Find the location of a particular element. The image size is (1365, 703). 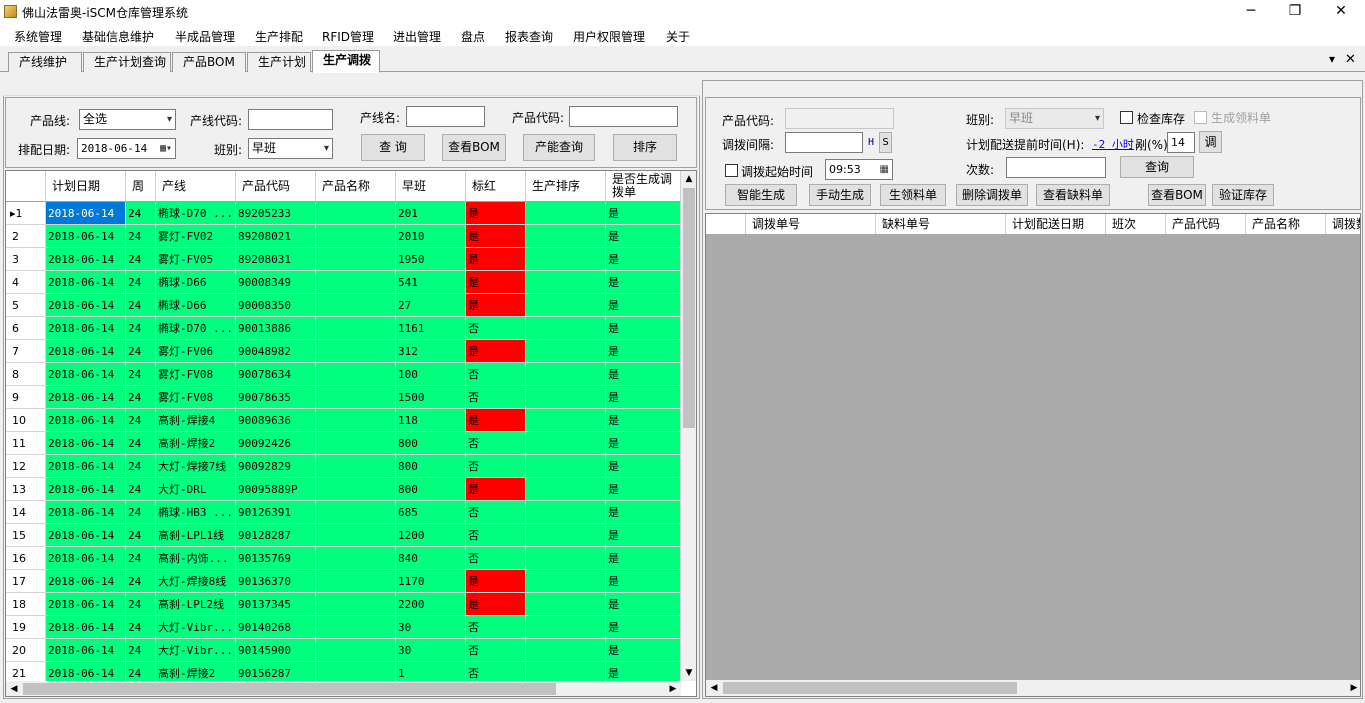

morning-shift-cell: 800 is located at coordinates (431, 489).